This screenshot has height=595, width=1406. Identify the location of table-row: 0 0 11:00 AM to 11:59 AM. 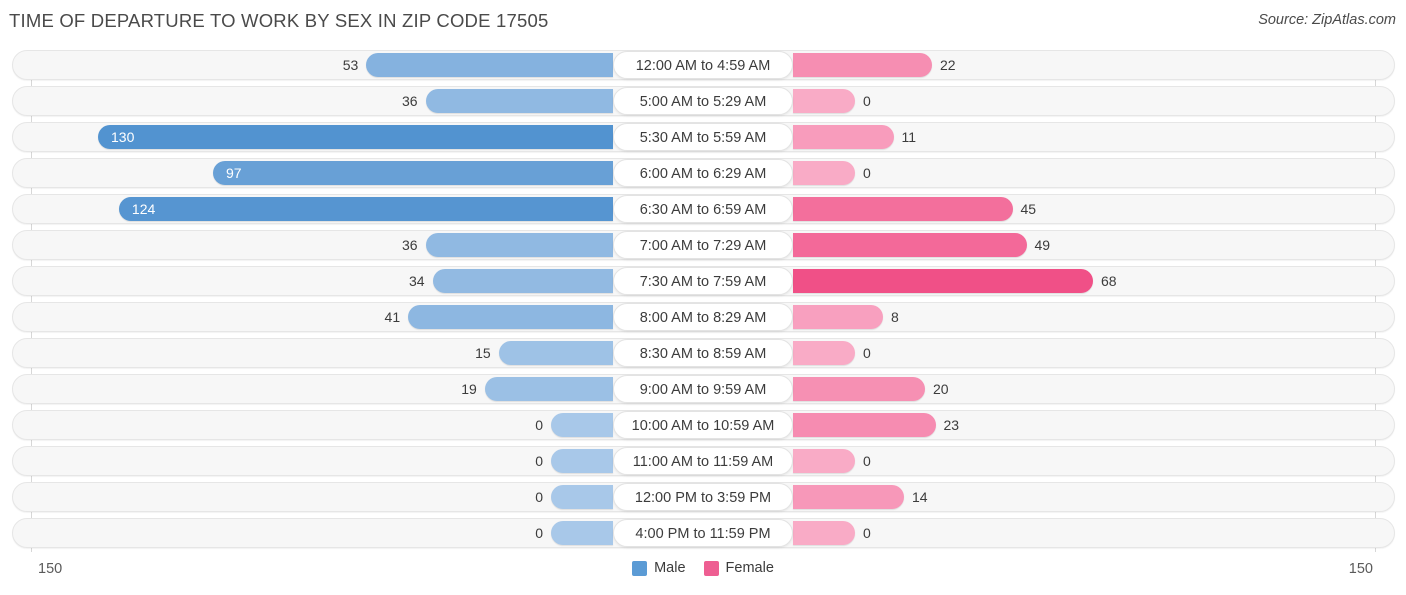
(703, 461).